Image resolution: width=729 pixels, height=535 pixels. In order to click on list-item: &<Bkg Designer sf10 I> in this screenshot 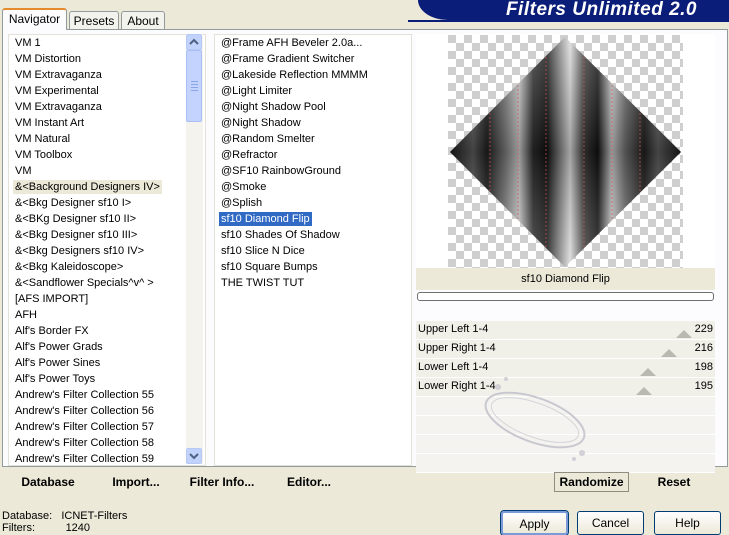, I will do `click(73, 203)`.